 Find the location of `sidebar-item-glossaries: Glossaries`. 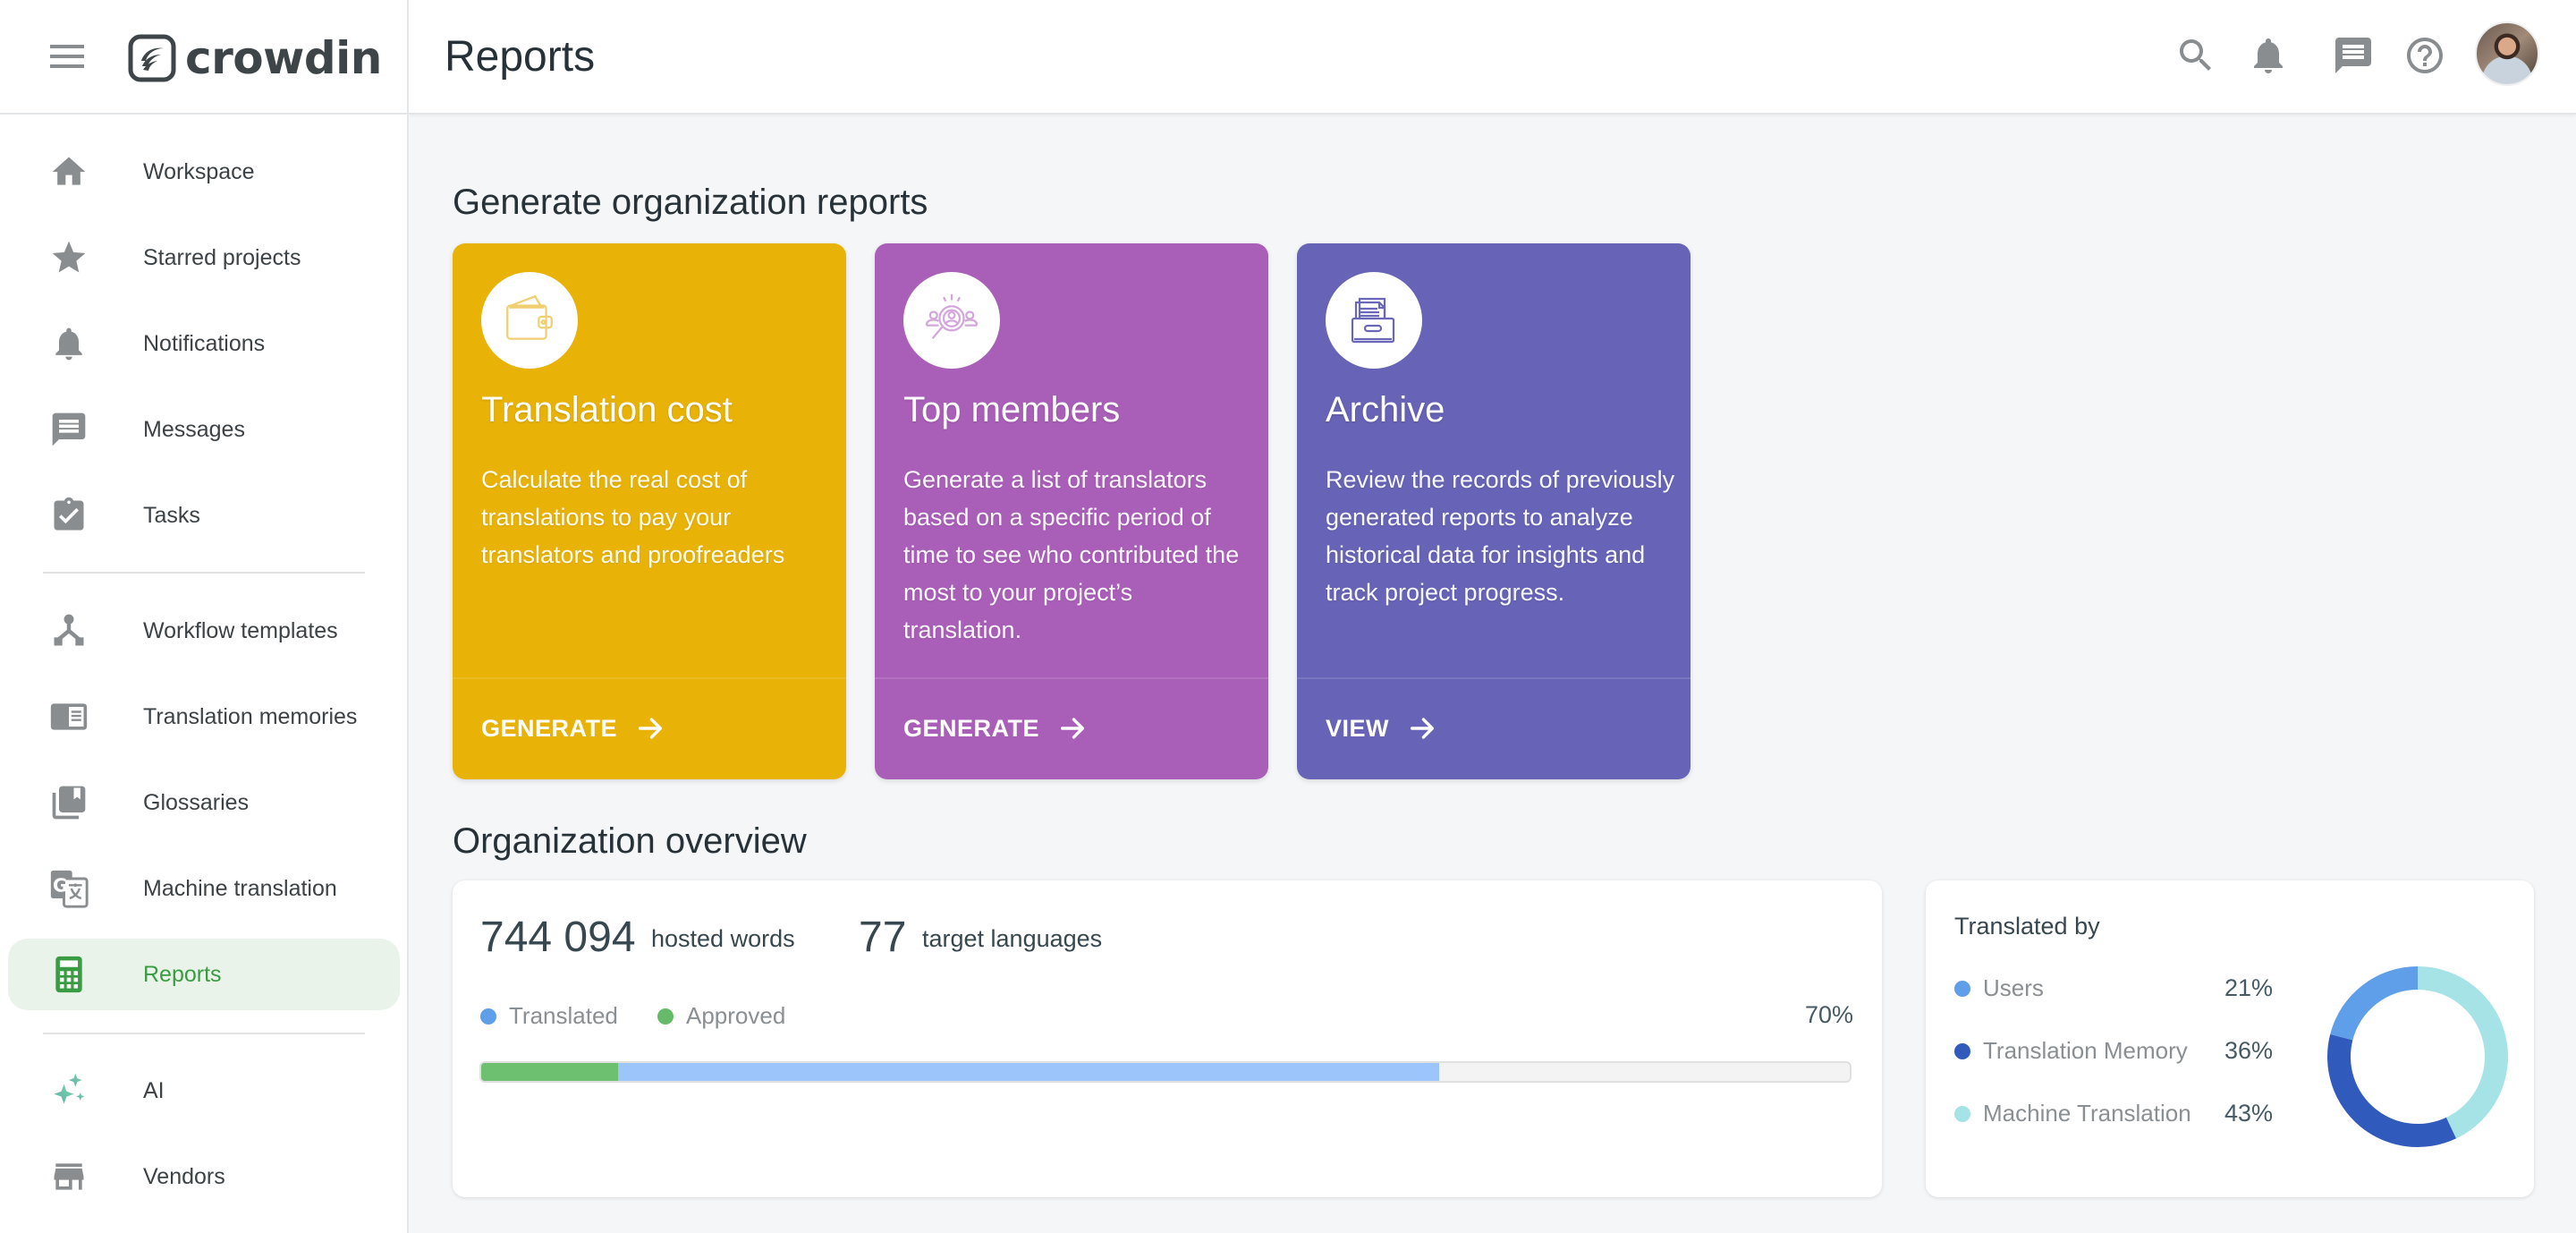

sidebar-item-glossaries: Glossaries is located at coordinates (204, 802).